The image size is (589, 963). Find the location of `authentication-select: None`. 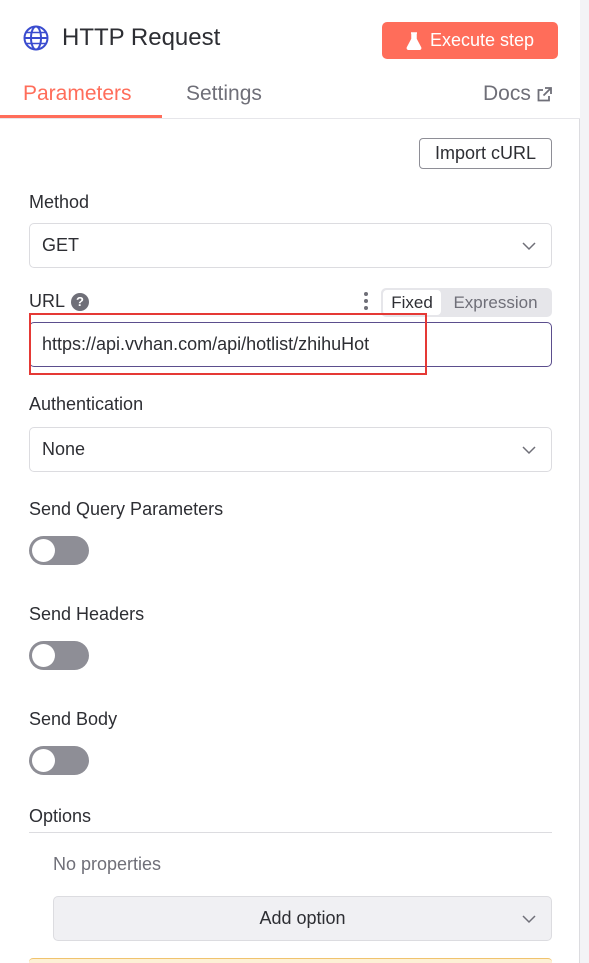

authentication-select: None is located at coordinates (290, 449).